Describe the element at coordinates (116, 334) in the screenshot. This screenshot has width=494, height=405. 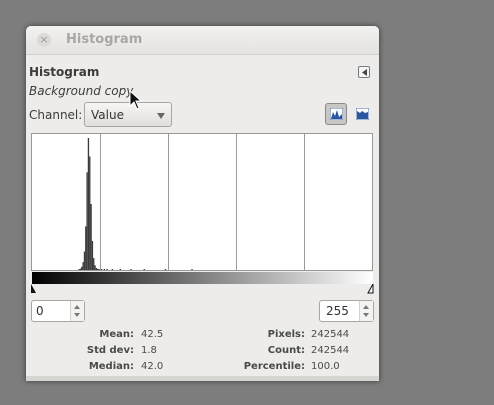
I see `mean-label: Mean:` at that location.